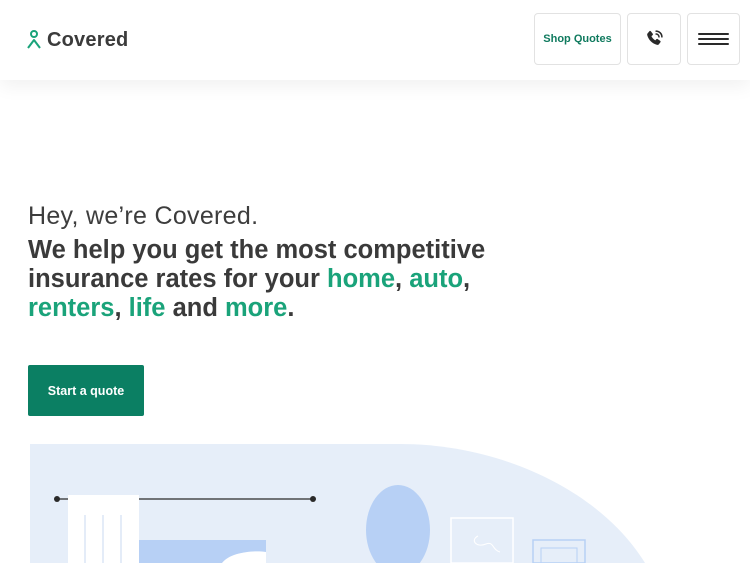 The height and width of the screenshot is (563, 750). I want to click on headline-life: life, so click(147, 308).